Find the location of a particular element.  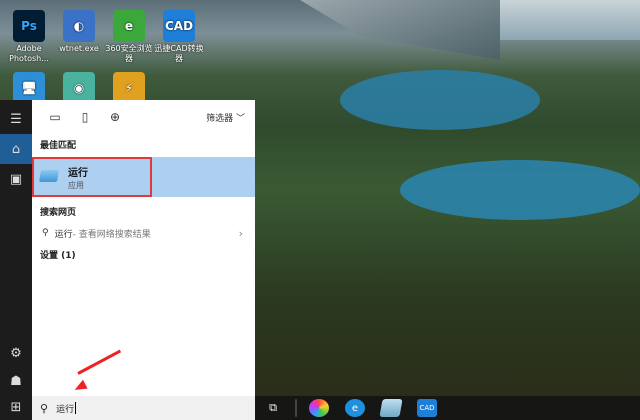

desktop-icon: CAD 迅捷CAD转换器 is located at coordinates (179, 37).